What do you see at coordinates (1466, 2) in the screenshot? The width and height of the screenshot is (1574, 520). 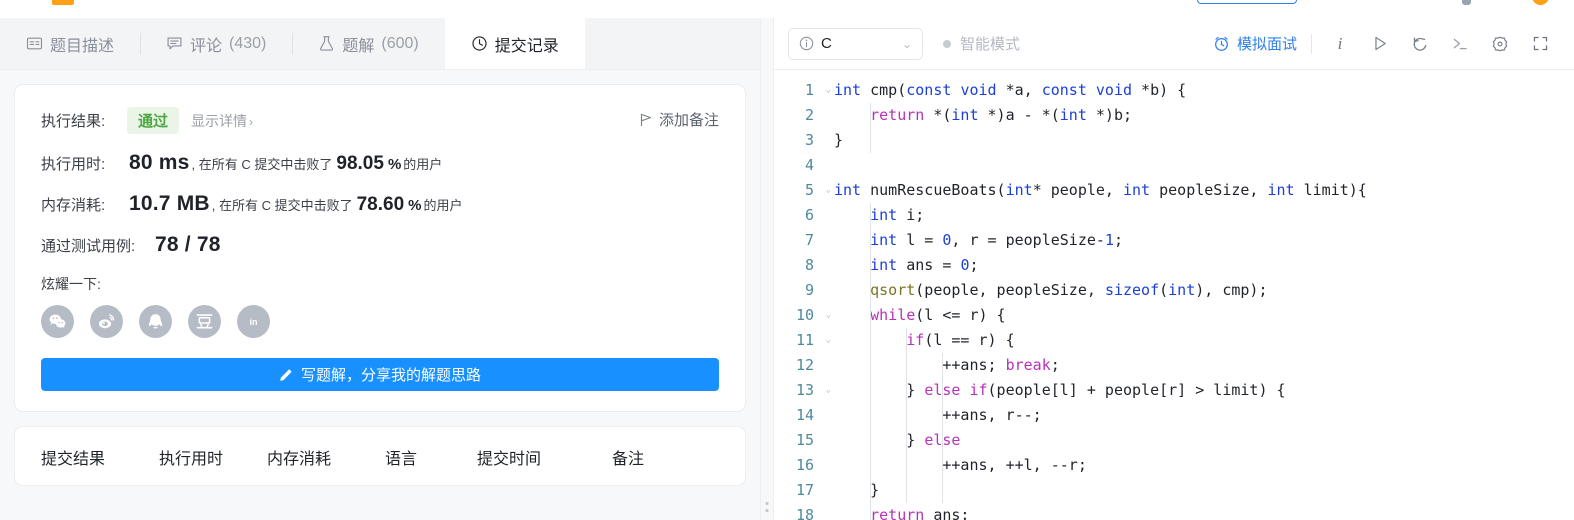 I see `cut-off-notification-icon` at bounding box center [1466, 2].